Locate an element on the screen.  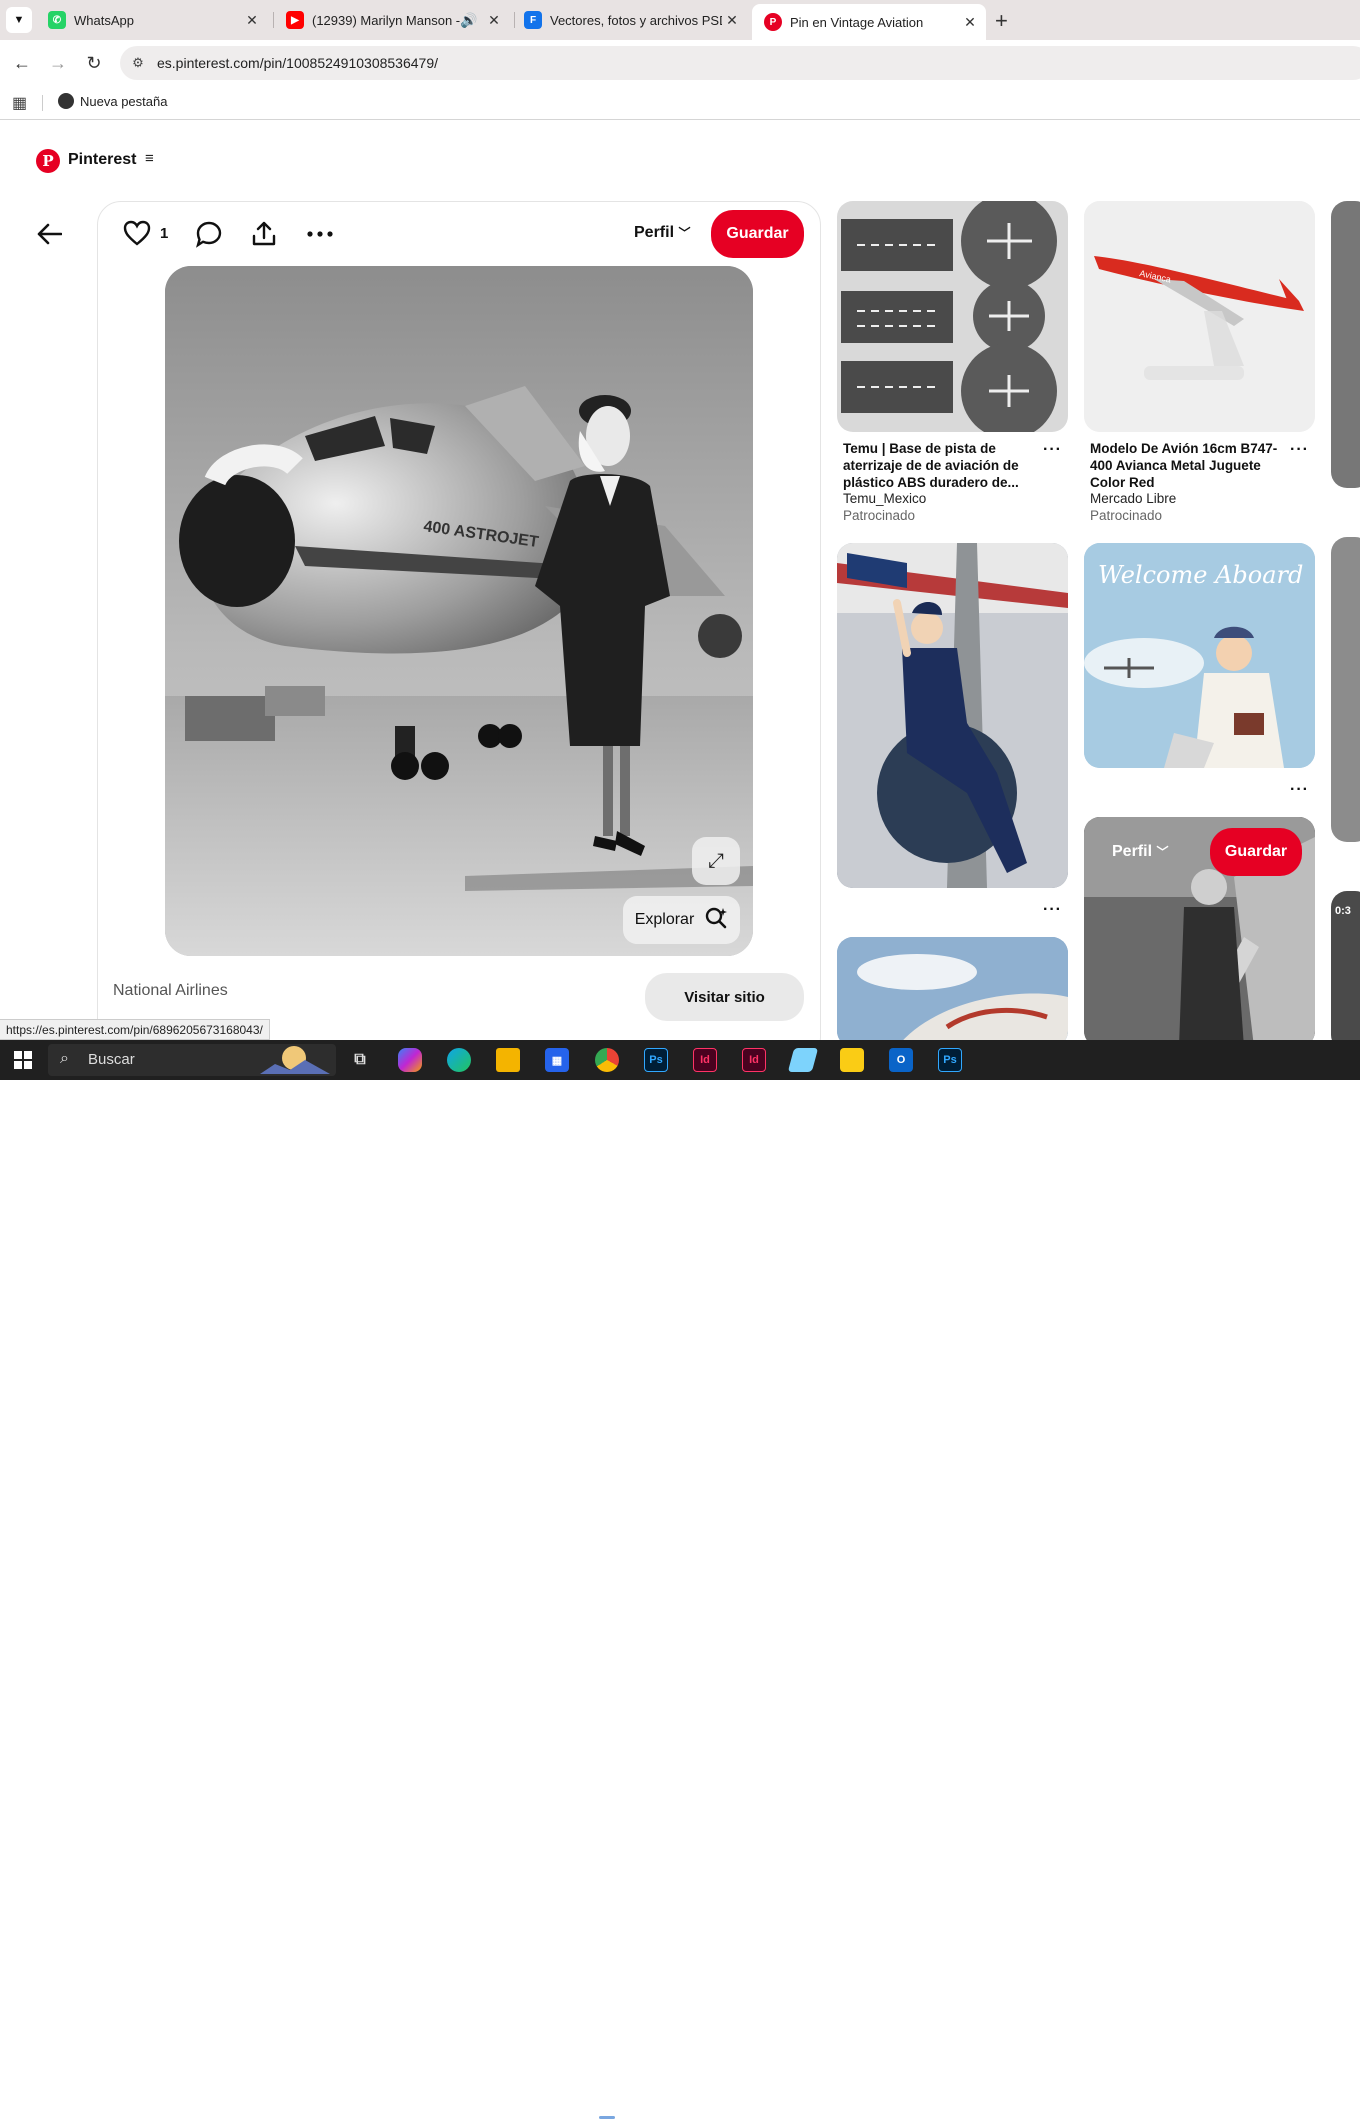
tab-youtube: ▶ (12939) Marilyn Manson - T 🔊 ✕ is located at coordinates (392, 20).